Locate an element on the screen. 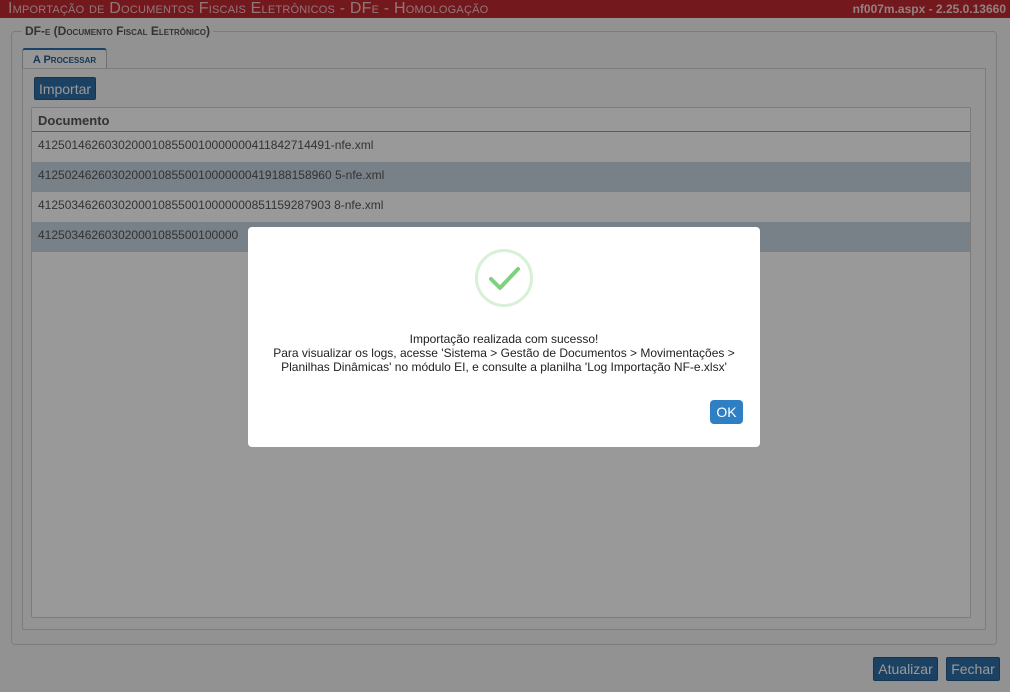  dialog-message-line1: Importação realizada com sucesso! is located at coordinates (504, 339).